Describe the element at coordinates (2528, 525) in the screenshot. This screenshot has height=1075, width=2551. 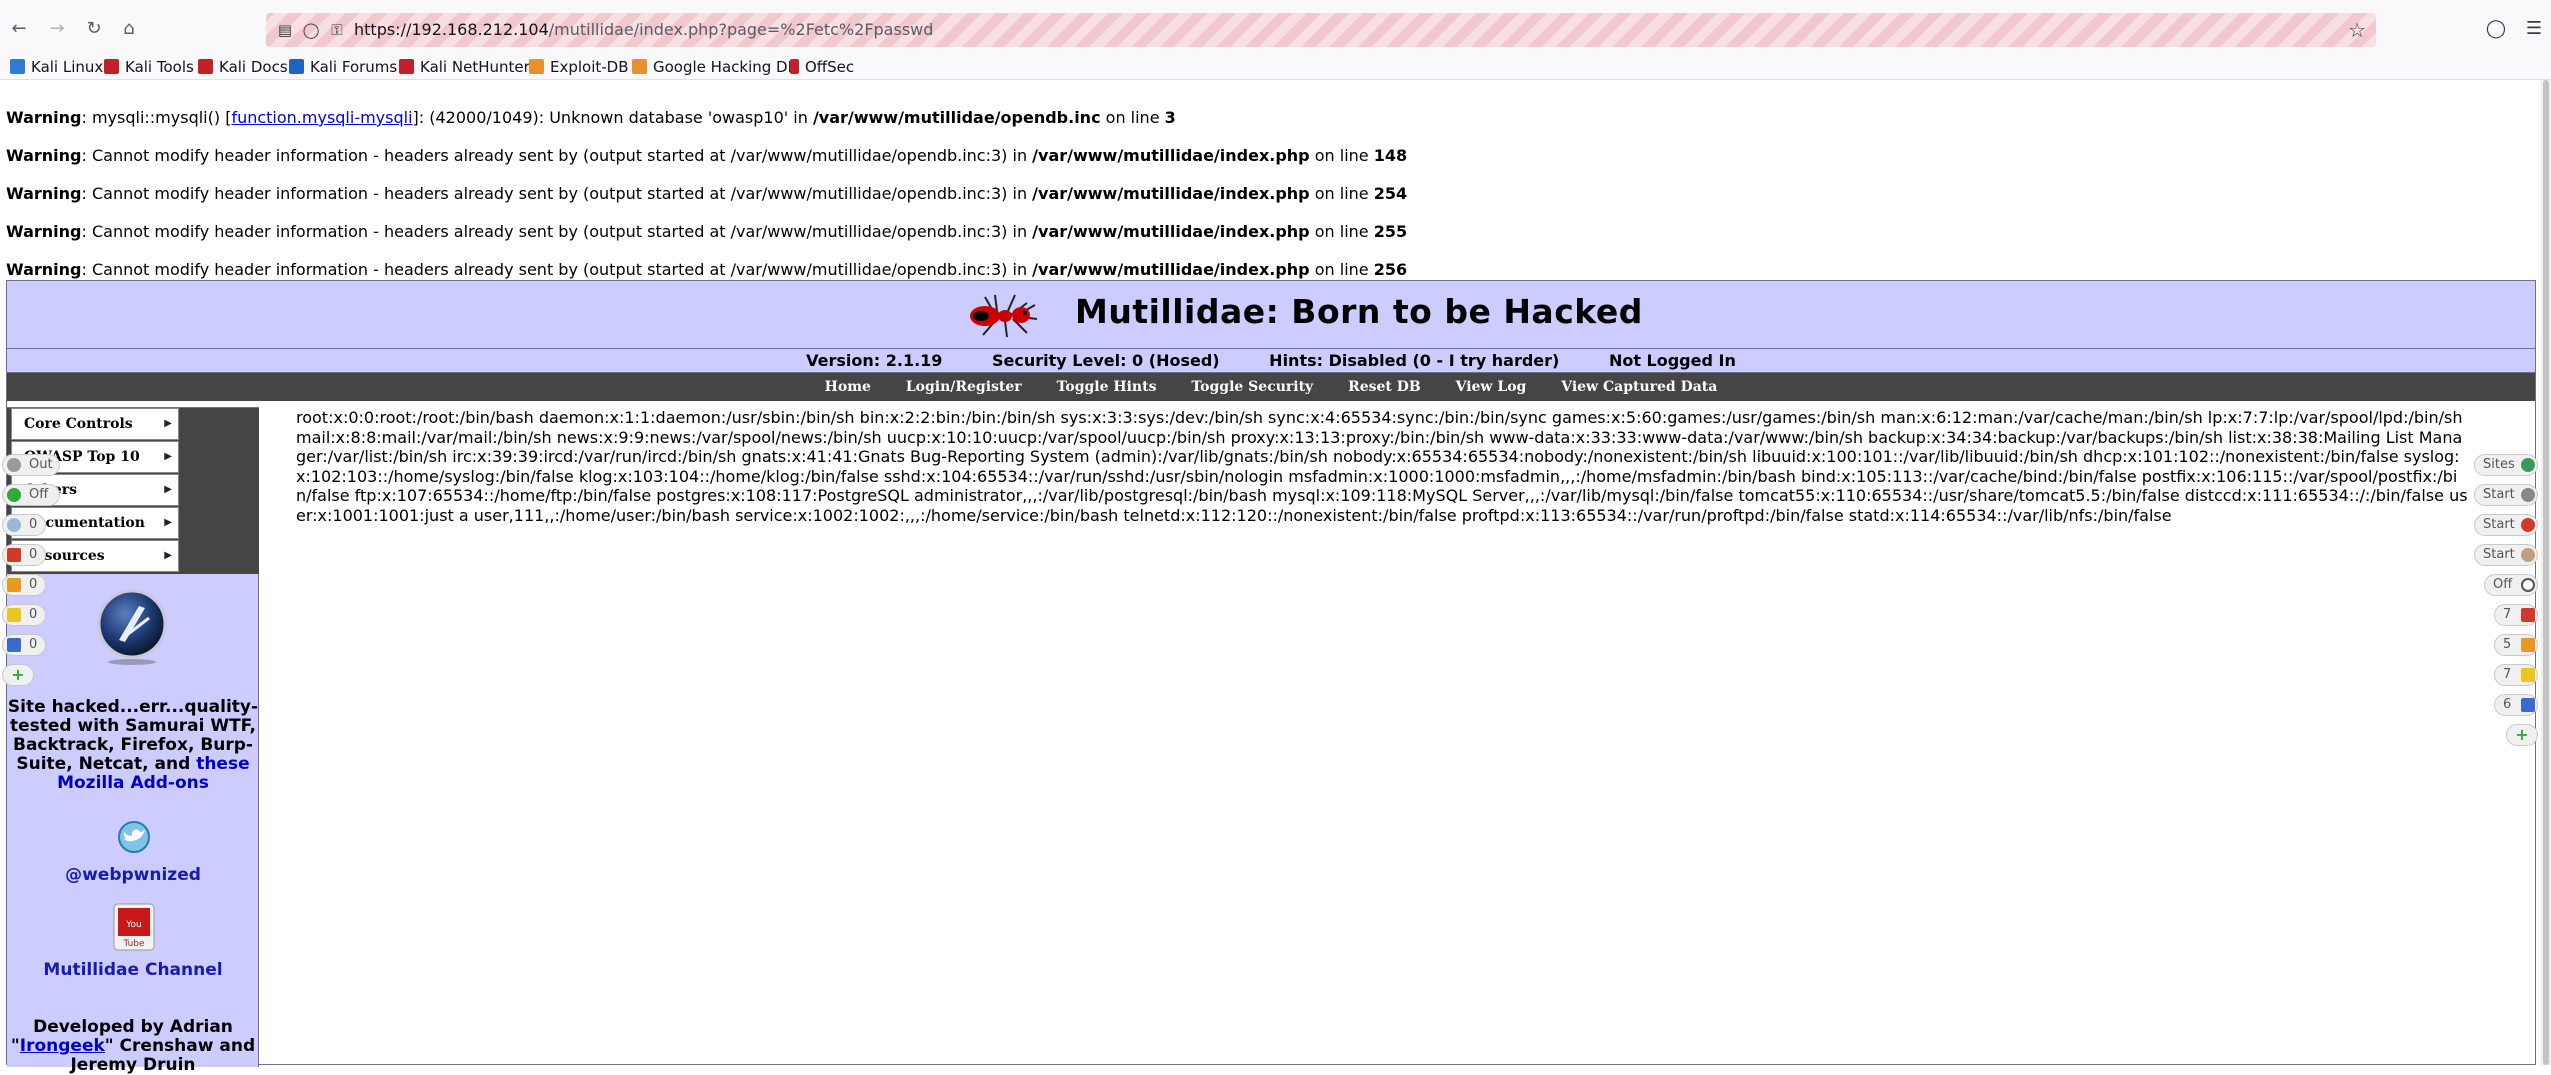
I see `spider-icon` at that location.